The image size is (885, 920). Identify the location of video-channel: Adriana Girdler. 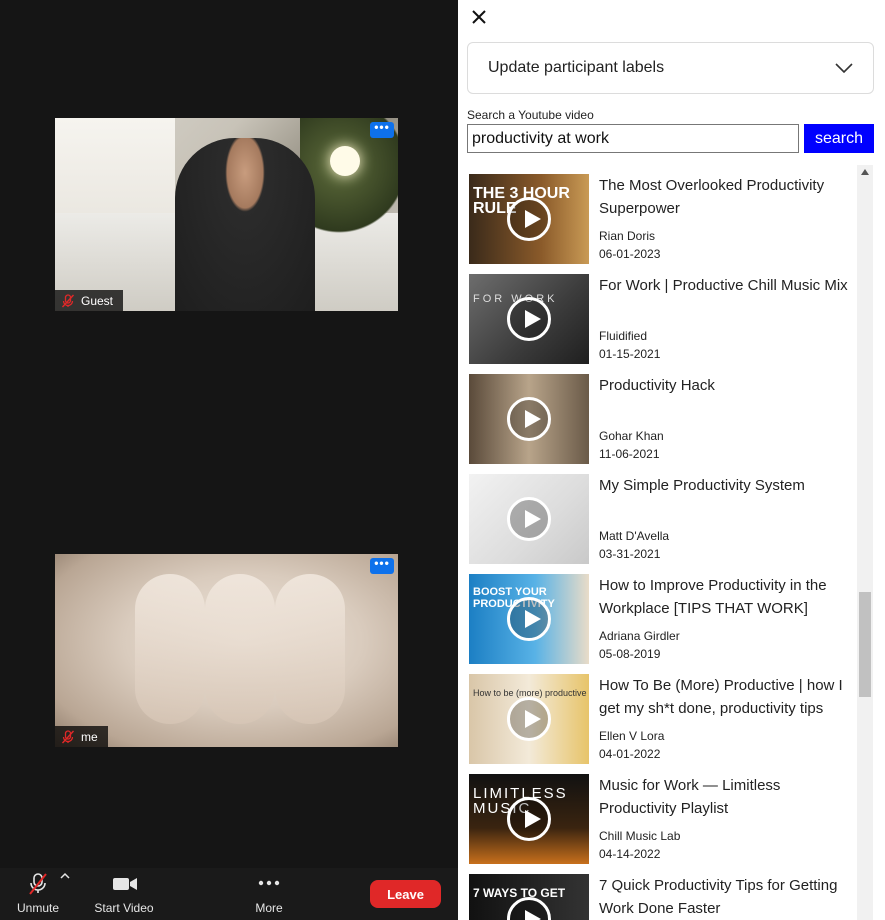
(639, 636).